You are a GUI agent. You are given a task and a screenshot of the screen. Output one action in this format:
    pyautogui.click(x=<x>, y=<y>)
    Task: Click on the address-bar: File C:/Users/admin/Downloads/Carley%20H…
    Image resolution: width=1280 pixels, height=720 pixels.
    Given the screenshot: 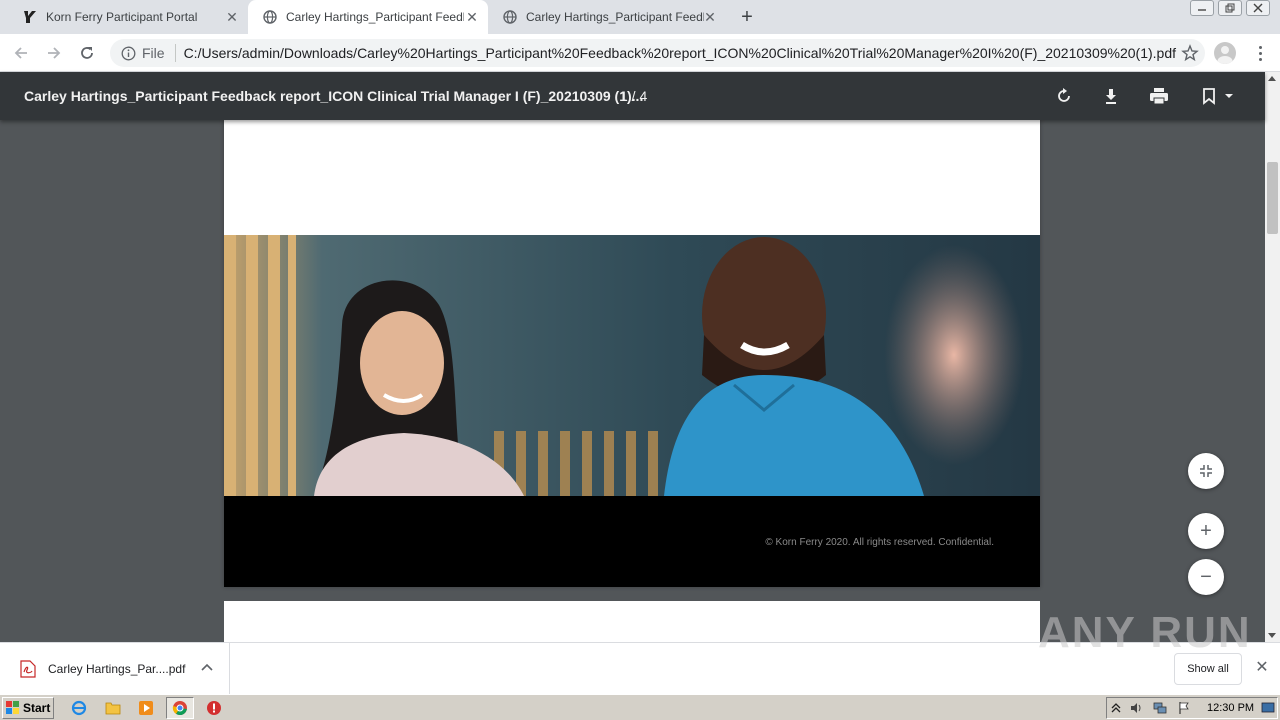 What is the action you would take?
    pyautogui.click(x=657, y=53)
    